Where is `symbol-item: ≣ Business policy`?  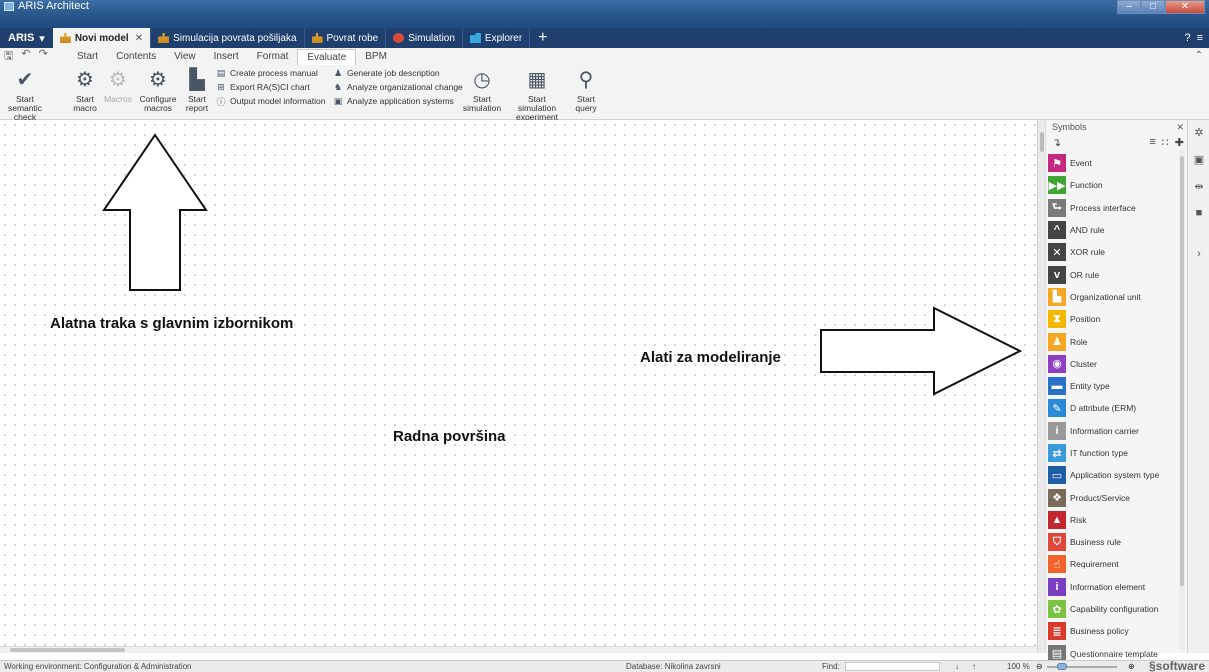
symbol-item: ≣ Business policy is located at coordinates (1113, 631).